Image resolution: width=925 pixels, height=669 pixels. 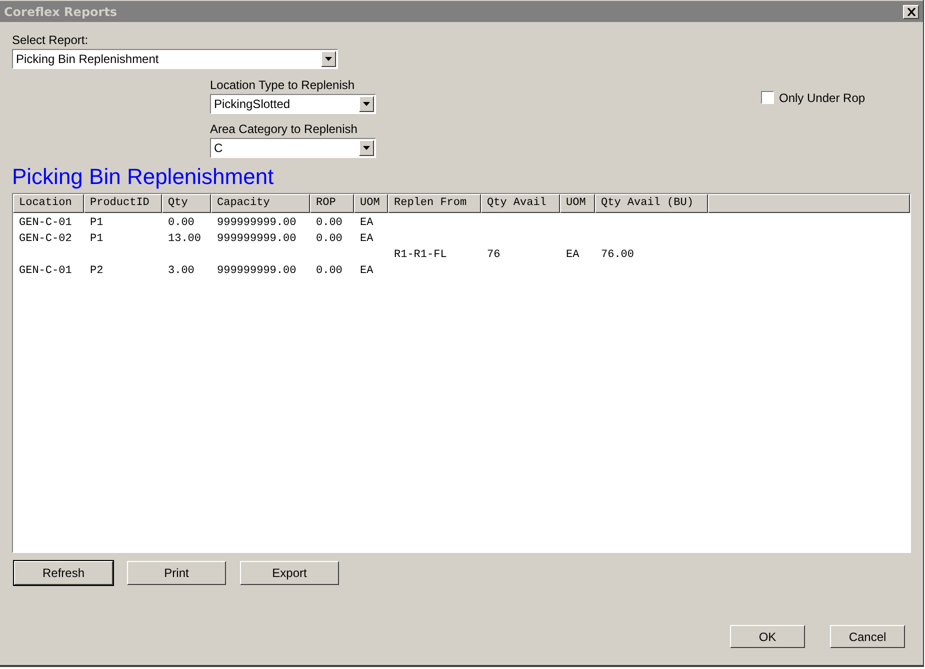 I want to click on checkbox, so click(x=767, y=97).